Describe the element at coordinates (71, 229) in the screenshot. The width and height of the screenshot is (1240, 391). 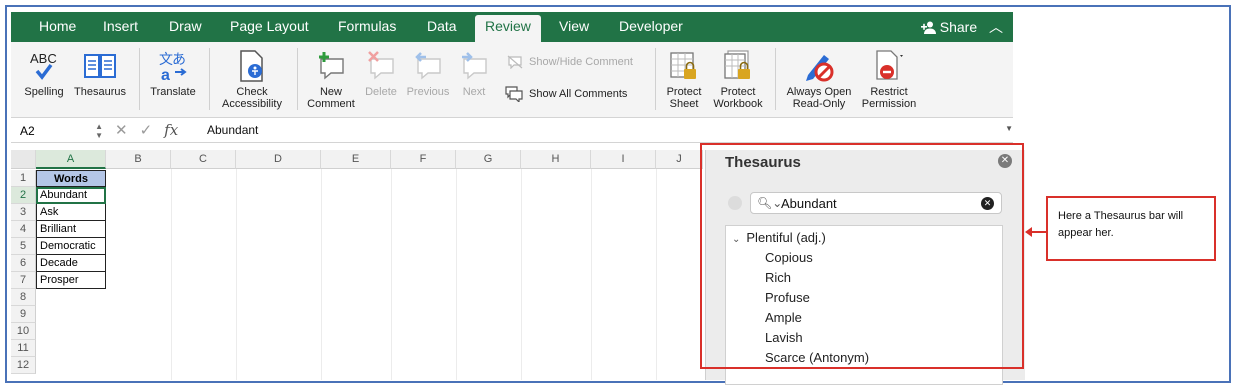
I see `cell-a4: Brilliant` at that location.